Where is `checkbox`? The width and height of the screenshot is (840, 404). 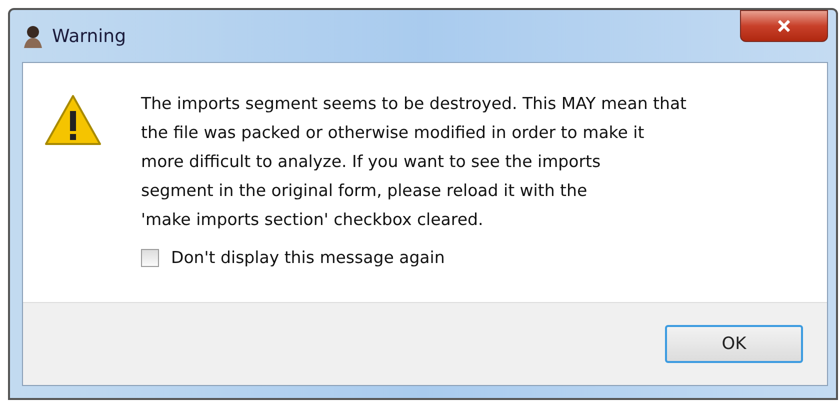
checkbox is located at coordinates (150, 257).